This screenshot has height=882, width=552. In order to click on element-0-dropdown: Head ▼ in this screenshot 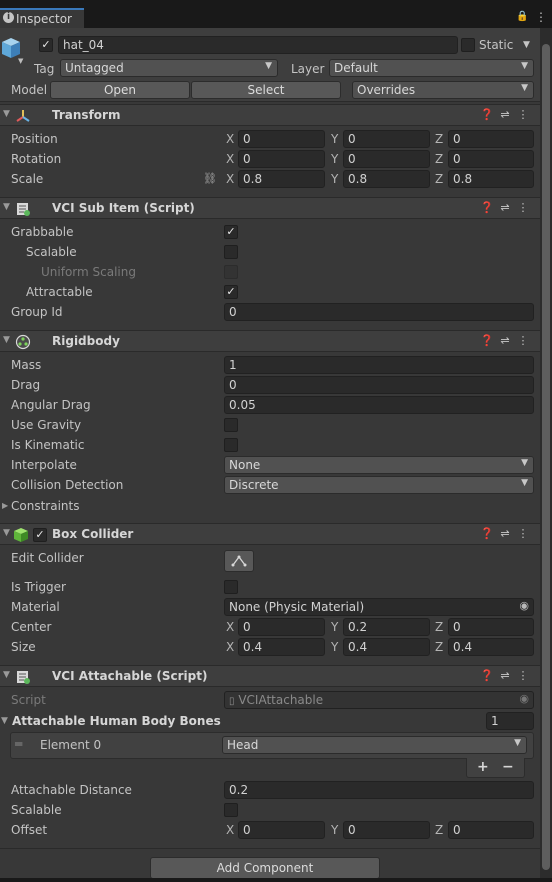, I will do `click(374, 745)`.